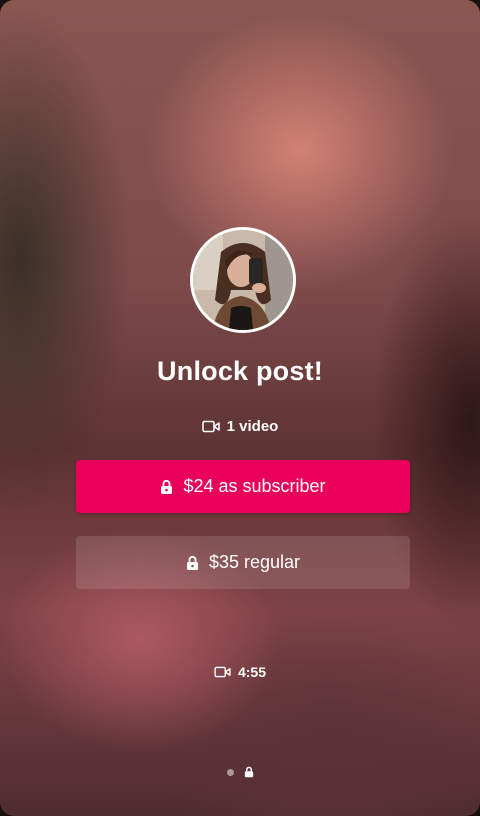 The width and height of the screenshot is (480, 816). I want to click on video-duration: 4:55, so click(240, 672).